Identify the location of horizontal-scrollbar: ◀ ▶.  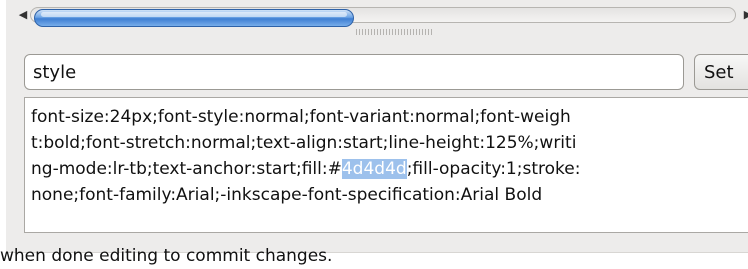
(377, 16).